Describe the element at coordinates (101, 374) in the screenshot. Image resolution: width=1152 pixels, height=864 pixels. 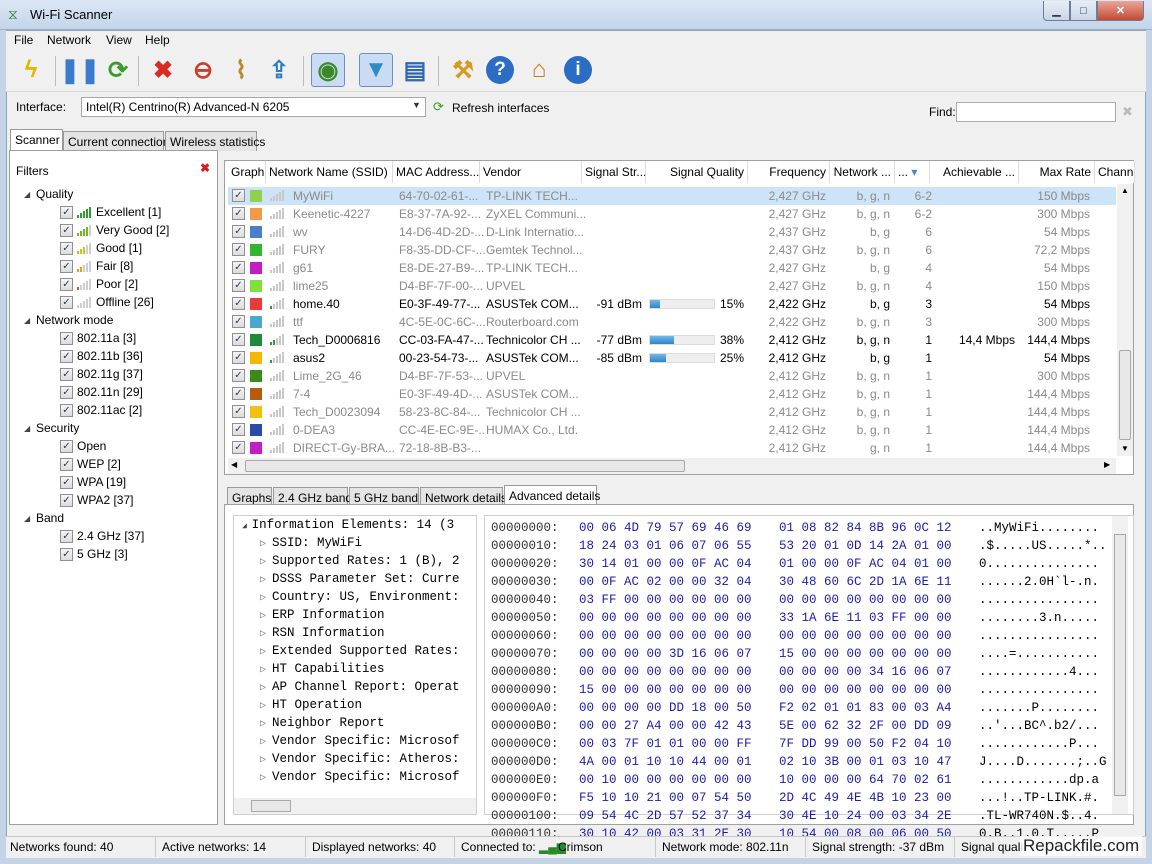
I see `filter-item: ✓ 802.11g [37]` at that location.